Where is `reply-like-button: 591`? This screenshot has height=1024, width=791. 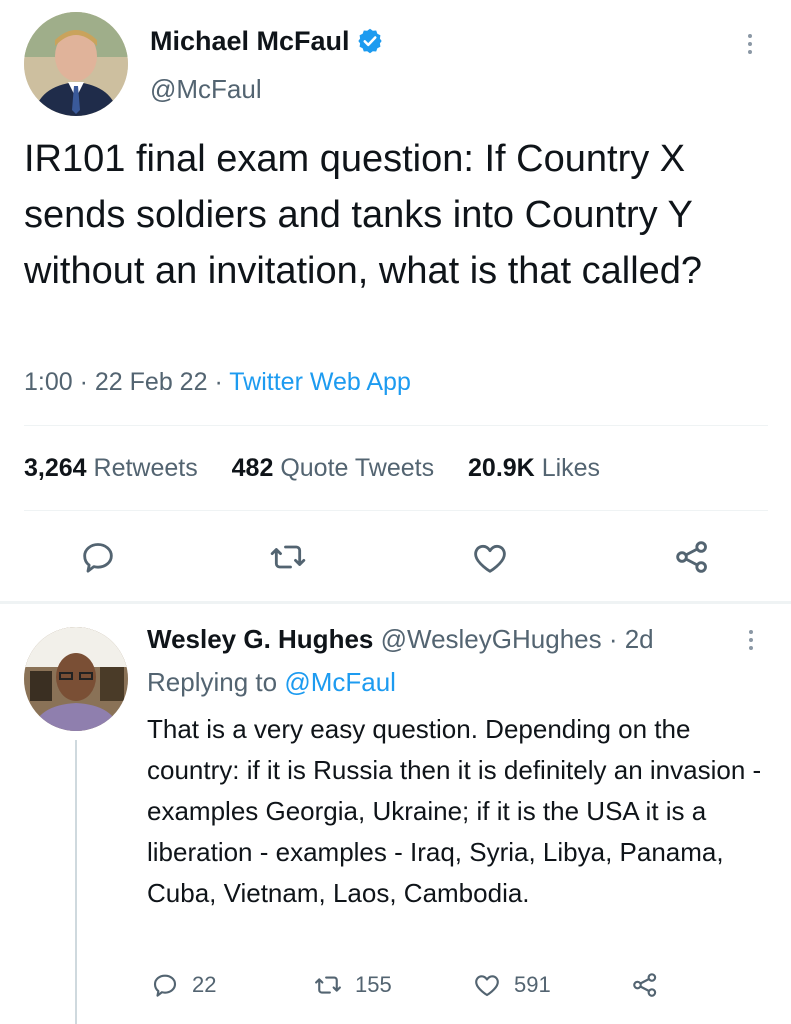
reply-like-button: 591 is located at coordinates (511, 985).